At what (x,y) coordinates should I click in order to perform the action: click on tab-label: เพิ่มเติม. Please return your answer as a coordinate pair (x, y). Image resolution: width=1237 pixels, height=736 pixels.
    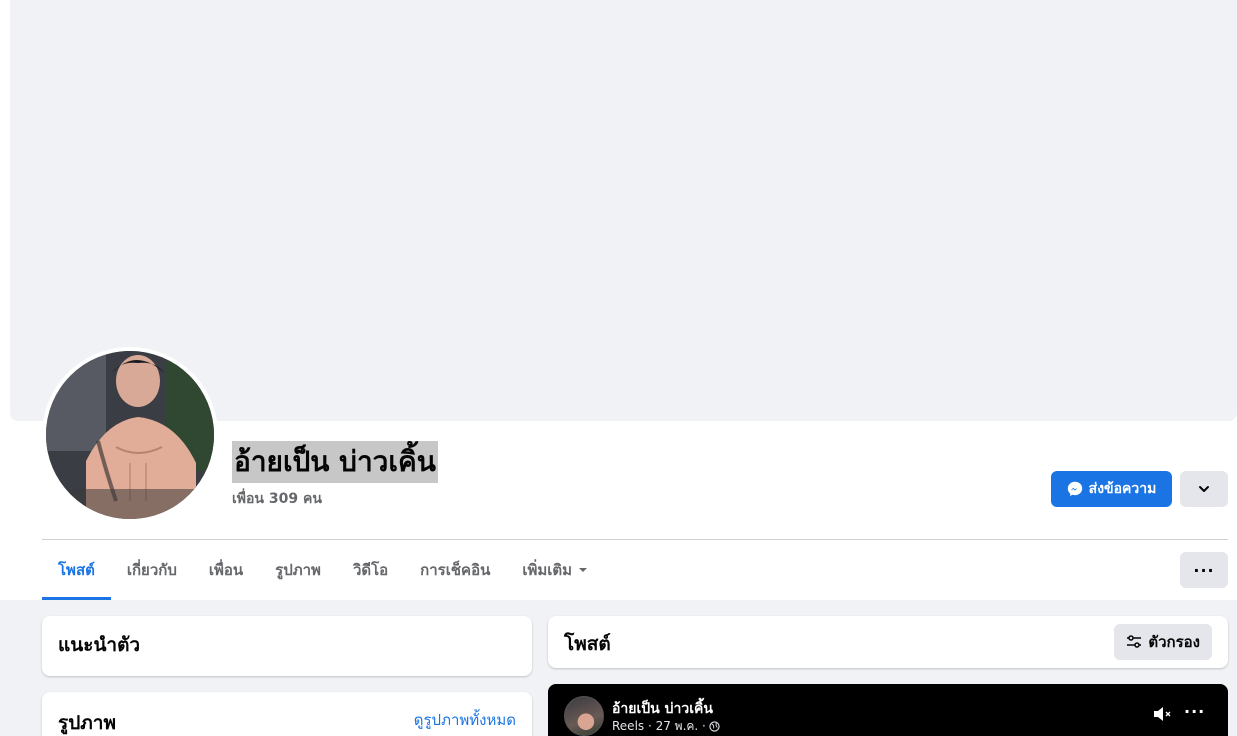
    Looking at the image, I should click on (547, 570).